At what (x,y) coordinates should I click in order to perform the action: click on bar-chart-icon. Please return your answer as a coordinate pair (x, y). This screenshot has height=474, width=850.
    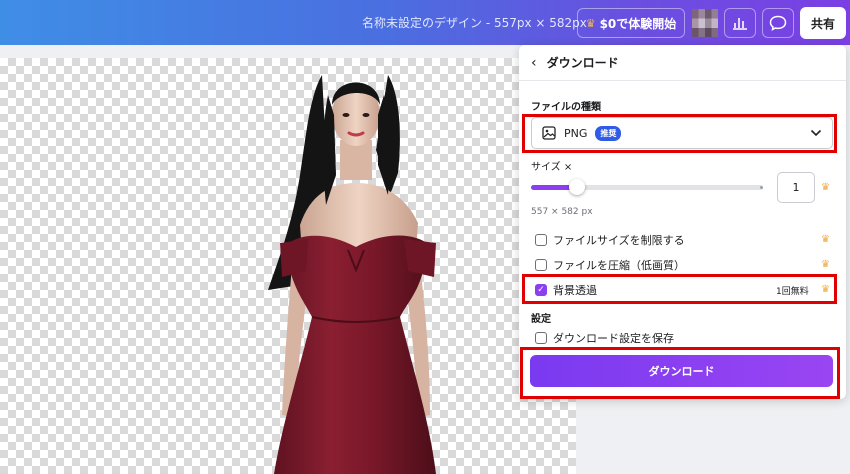
    Looking at the image, I should click on (740, 24).